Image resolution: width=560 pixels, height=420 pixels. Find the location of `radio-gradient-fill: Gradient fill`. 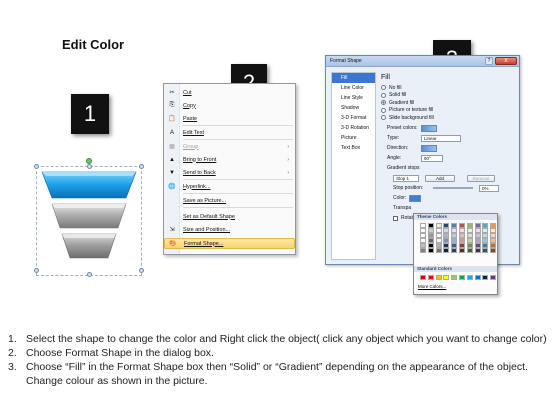

radio-gradient-fill: Gradient fill is located at coordinates (448, 103).